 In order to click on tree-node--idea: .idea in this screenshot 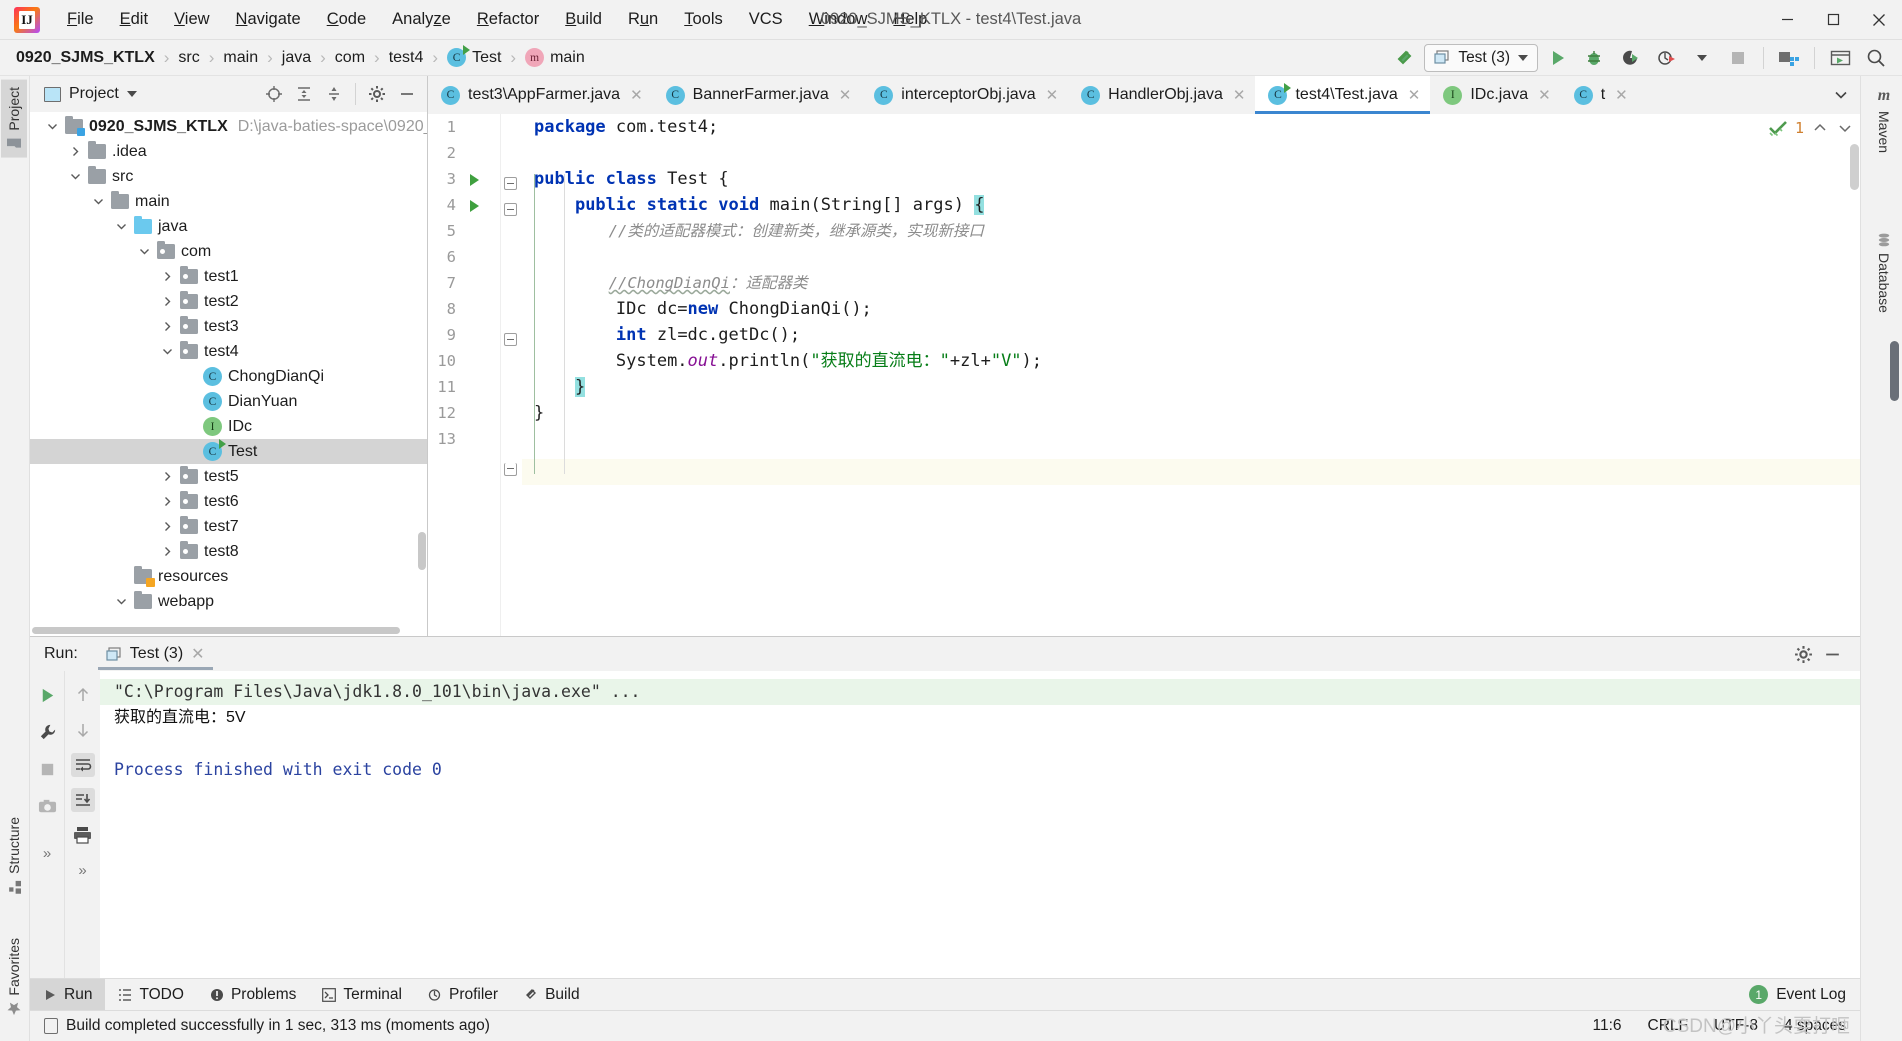, I will do `click(228, 151)`.